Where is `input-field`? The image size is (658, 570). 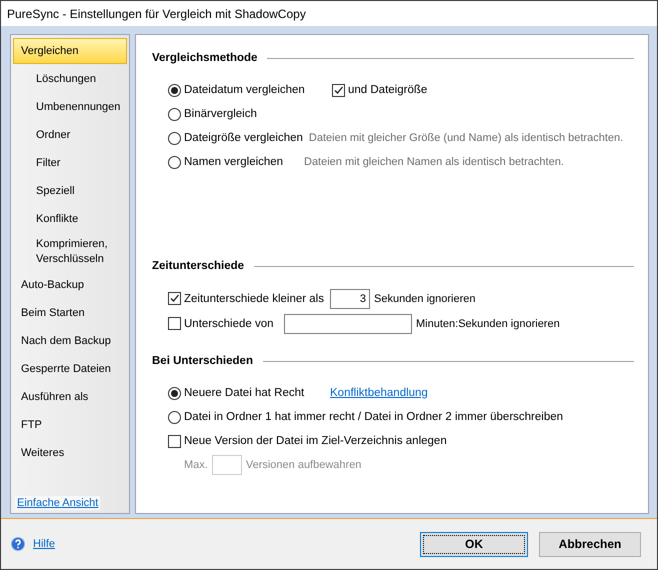 input-field is located at coordinates (348, 324).